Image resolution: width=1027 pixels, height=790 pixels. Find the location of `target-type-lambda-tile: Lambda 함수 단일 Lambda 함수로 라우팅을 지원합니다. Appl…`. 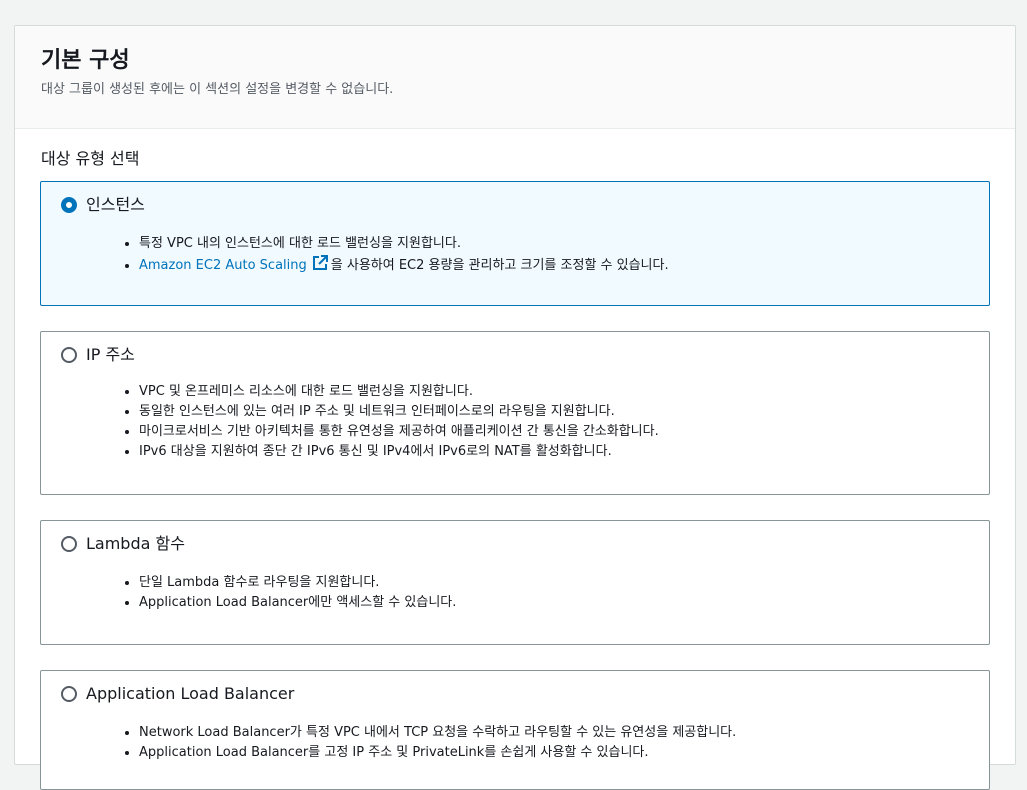

target-type-lambda-tile: Lambda 함수 단일 Lambda 함수로 라우팅을 지원합니다. Appl… is located at coordinates (515, 582).